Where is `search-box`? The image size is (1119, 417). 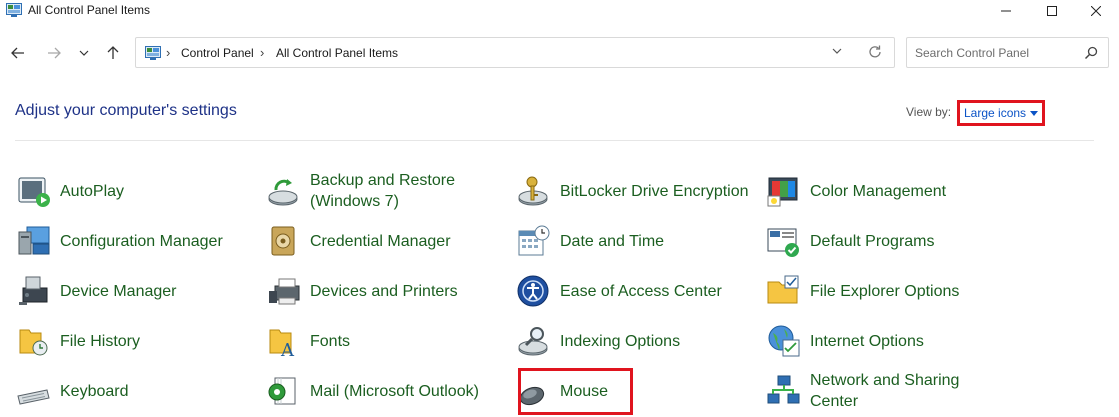
search-box is located at coordinates (1007, 52).